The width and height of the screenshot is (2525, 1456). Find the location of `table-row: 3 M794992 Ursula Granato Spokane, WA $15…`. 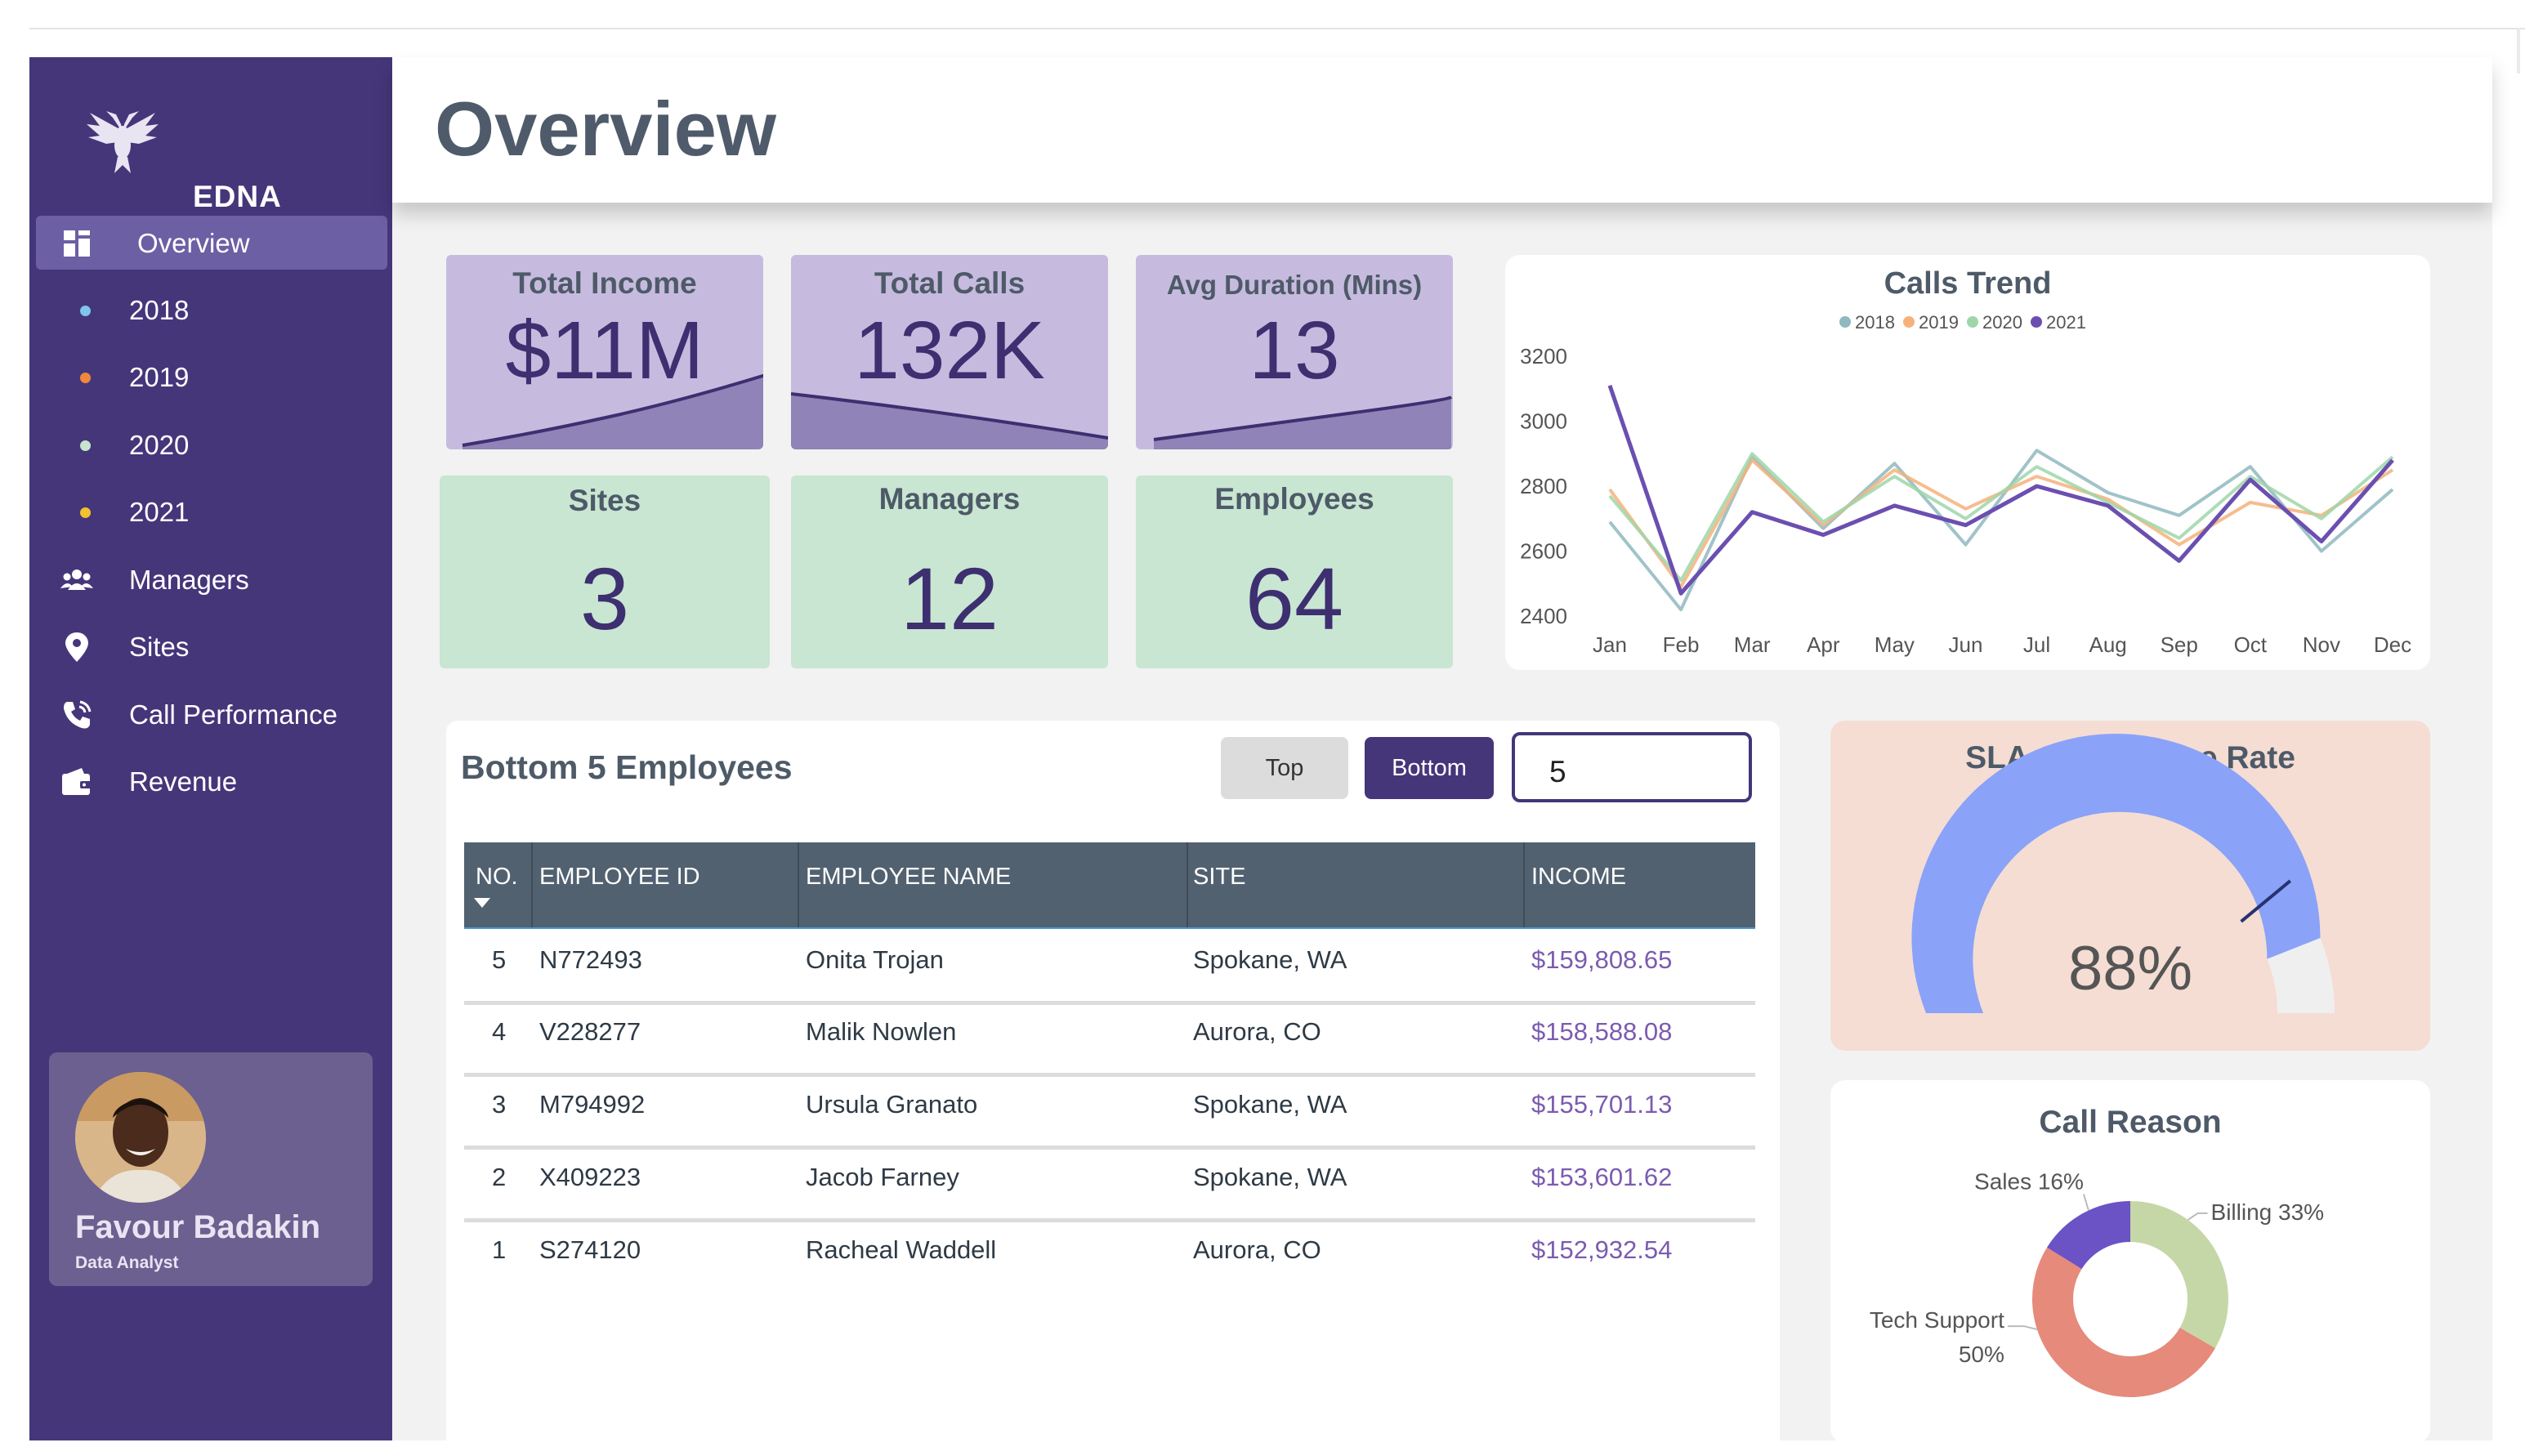

table-row: 3 M794992 Ursula Granato Spokane, WA $15… is located at coordinates (1109, 1112).